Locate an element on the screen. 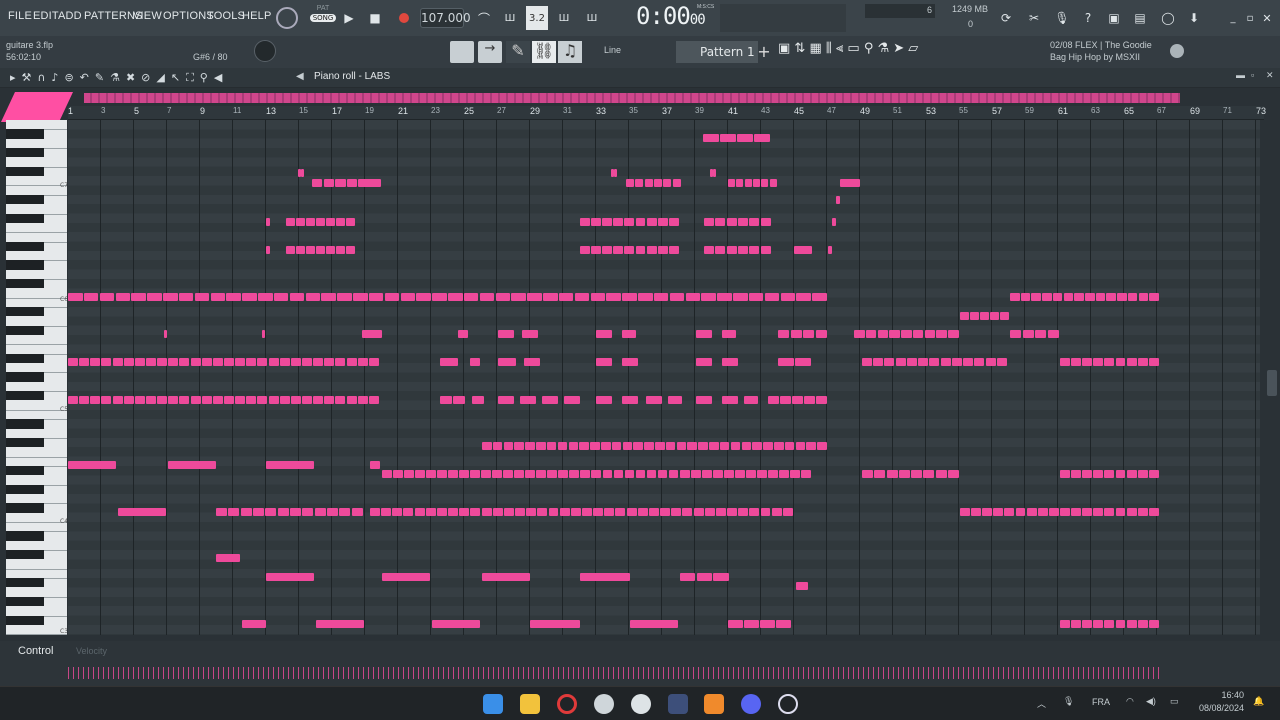  download-icon: ⬇ is located at coordinates (1194, 18).